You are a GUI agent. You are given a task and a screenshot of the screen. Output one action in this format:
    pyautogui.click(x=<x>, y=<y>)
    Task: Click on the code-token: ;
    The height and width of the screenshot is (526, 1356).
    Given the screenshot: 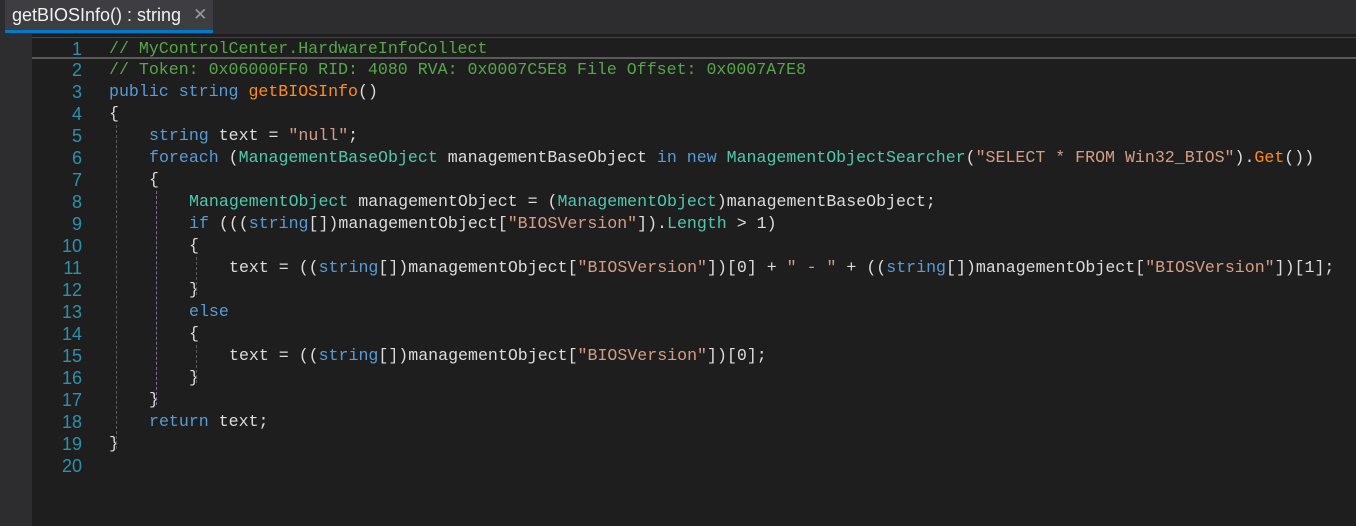 What is the action you would take?
    pyautogui.click(x=353, y=135)
    